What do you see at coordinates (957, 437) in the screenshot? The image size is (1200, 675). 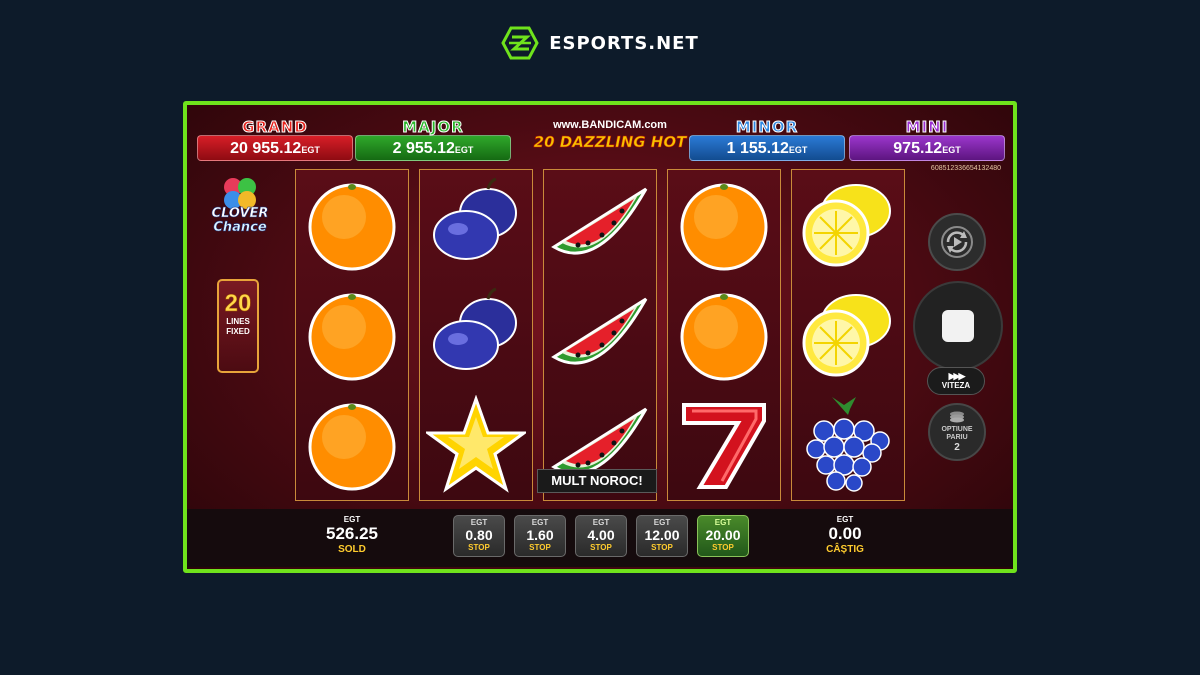 I see `options-sub-label: PARIU` at bounding box center [957, 437].